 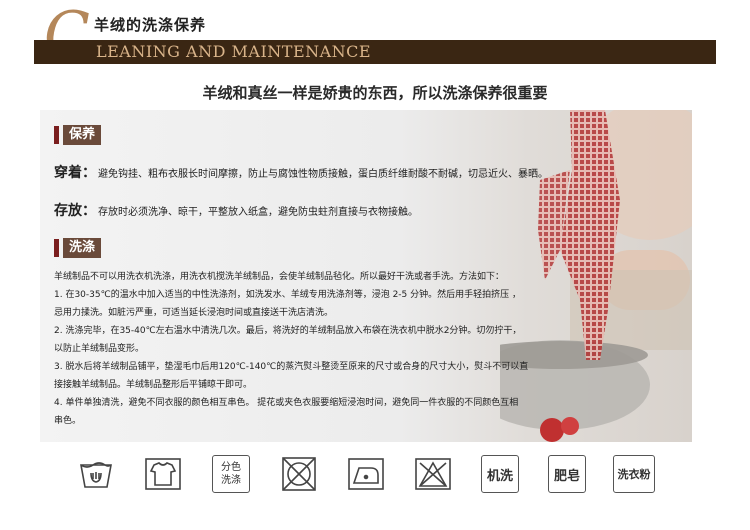 I want to click on washing-tag: 洗涤, so click(x=82, y=248).